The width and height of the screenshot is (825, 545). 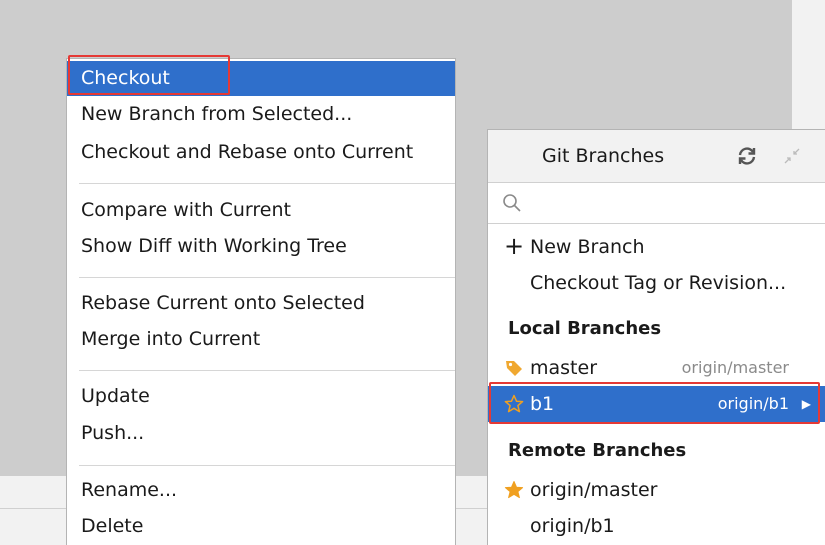 I want to click on menu-item-update: Update, so click(x=261, y=396).